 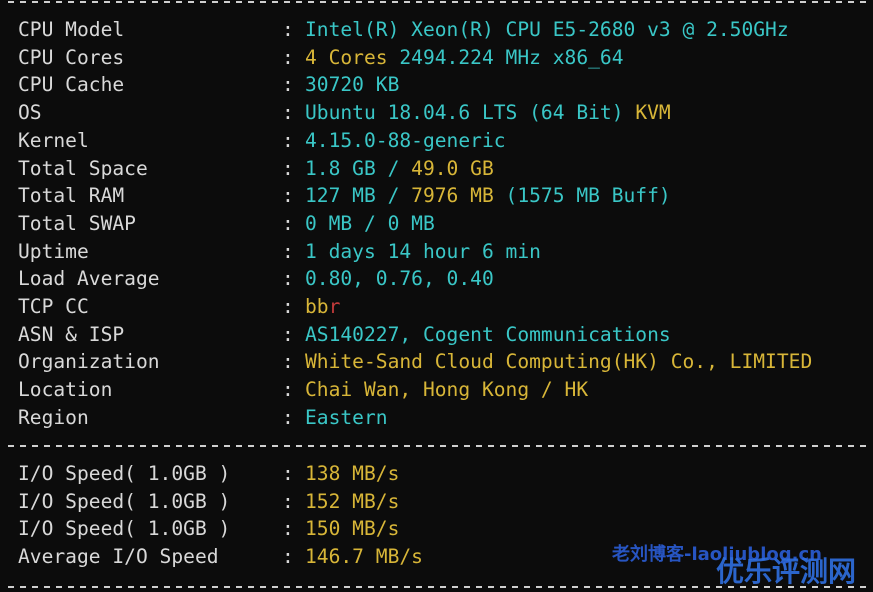 What do you see at coordinates (653, 113) in the screenshot?
I see `value-segment: KVM` at bounding box center [653, 113].